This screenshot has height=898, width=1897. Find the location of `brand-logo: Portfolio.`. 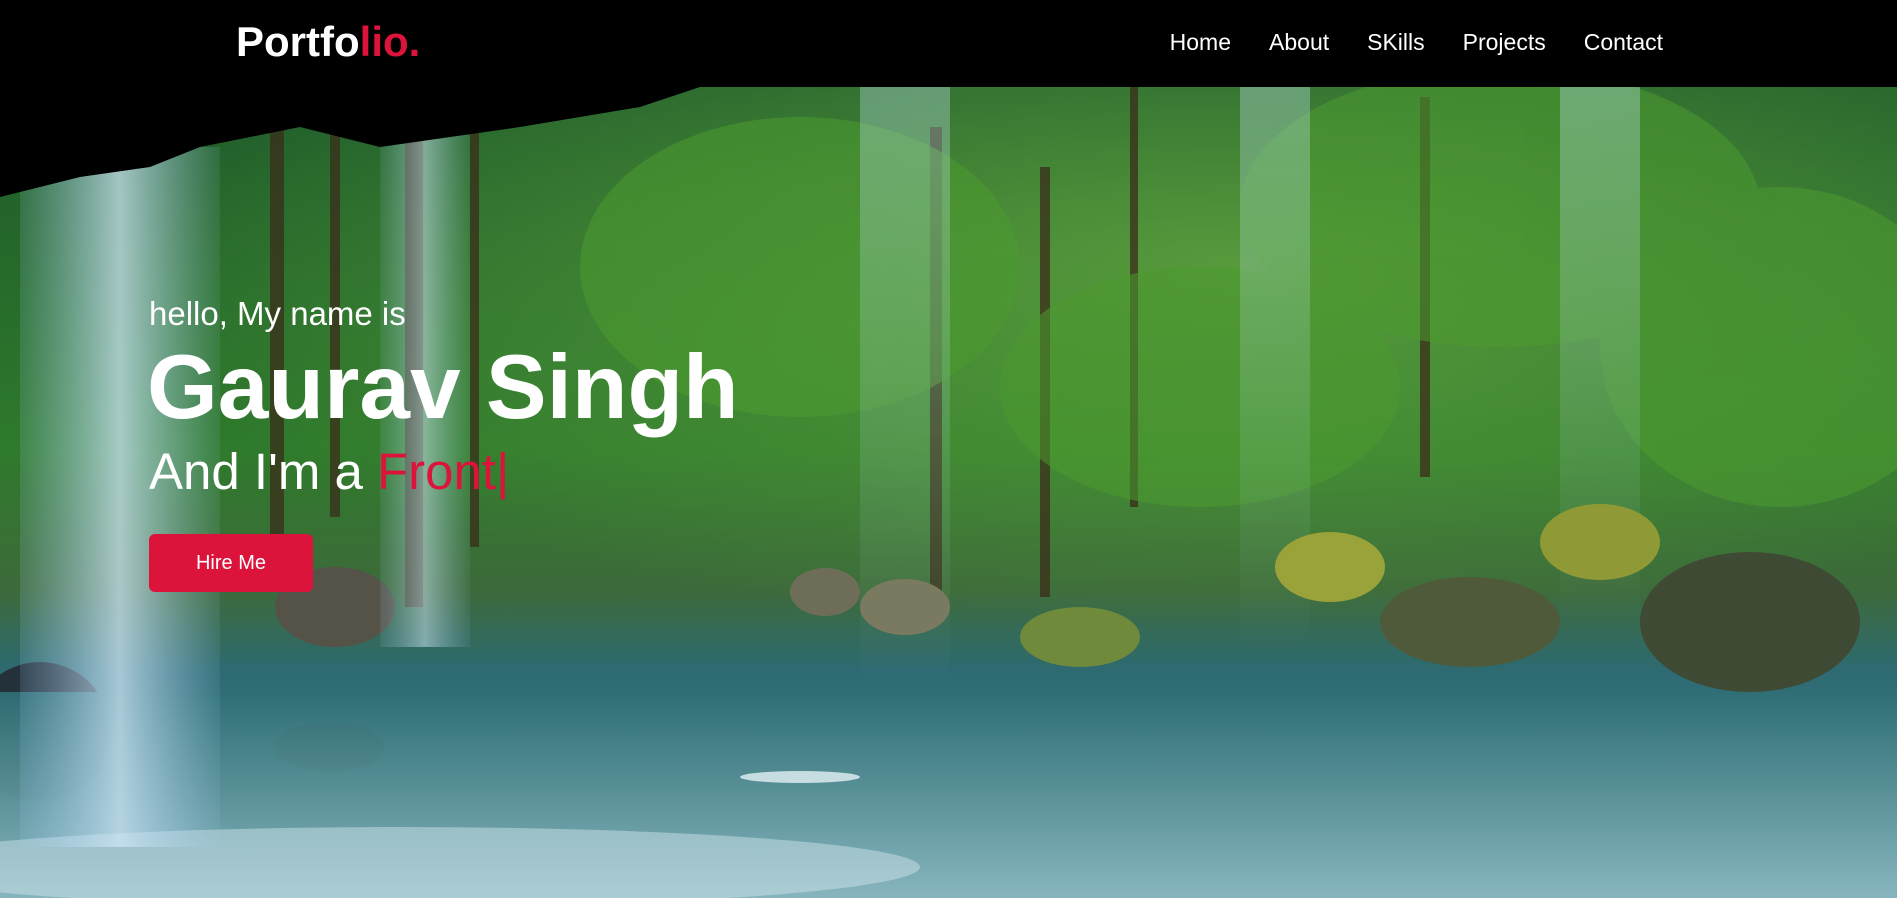

brand-logo: Portfolio. is located at coordinates (328, 42).